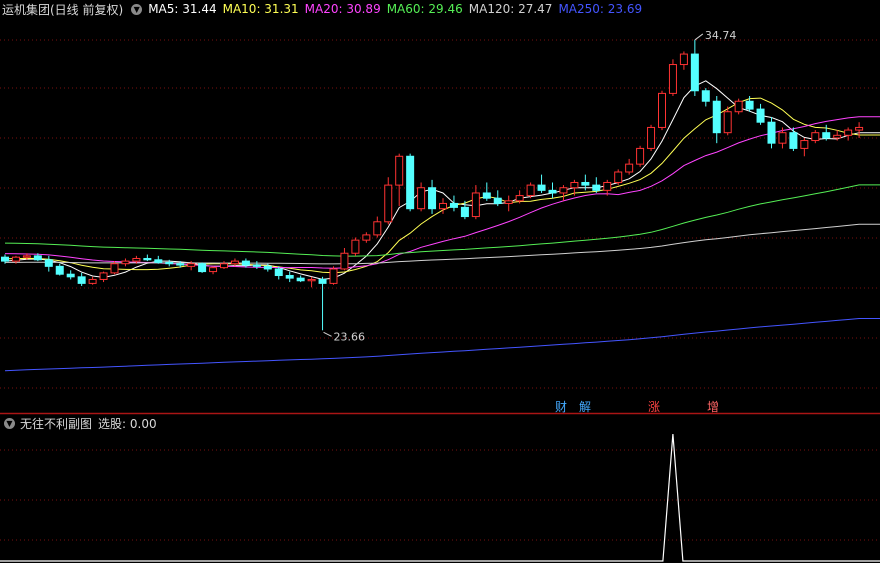 This screenshot has height=563, width=880. What do you see at coordinates (721, 35) in the screenshot?
I see `high-price-label: 34.74` at bounding box center [721, 35].